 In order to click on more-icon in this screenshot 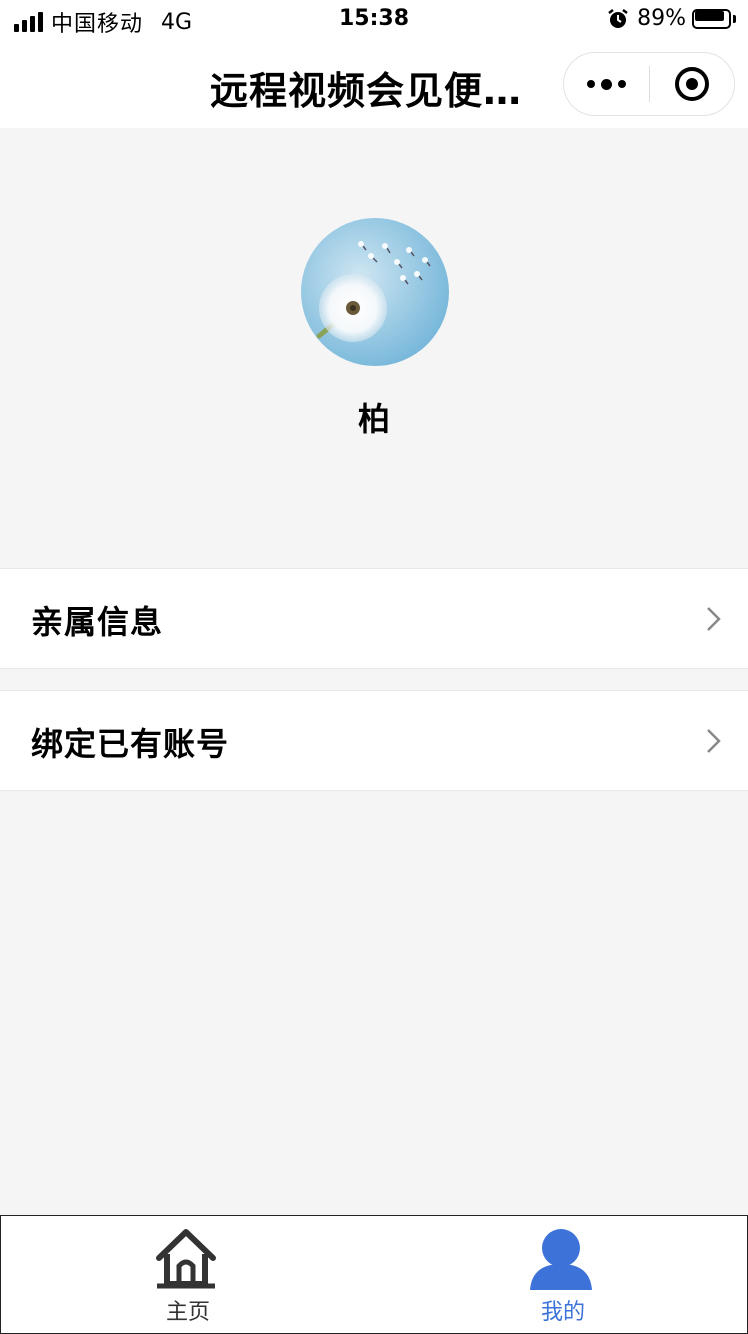, I will do `click(591, 84)`.